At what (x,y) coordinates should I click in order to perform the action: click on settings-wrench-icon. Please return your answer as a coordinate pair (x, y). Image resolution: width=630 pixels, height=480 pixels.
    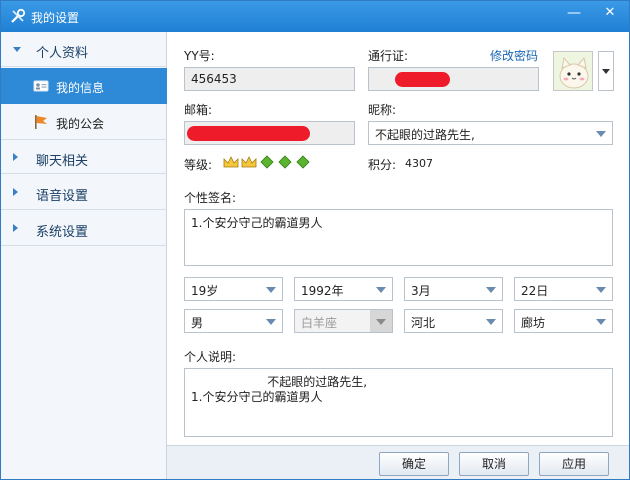
    Looking at the image, I should click on (18, 15).